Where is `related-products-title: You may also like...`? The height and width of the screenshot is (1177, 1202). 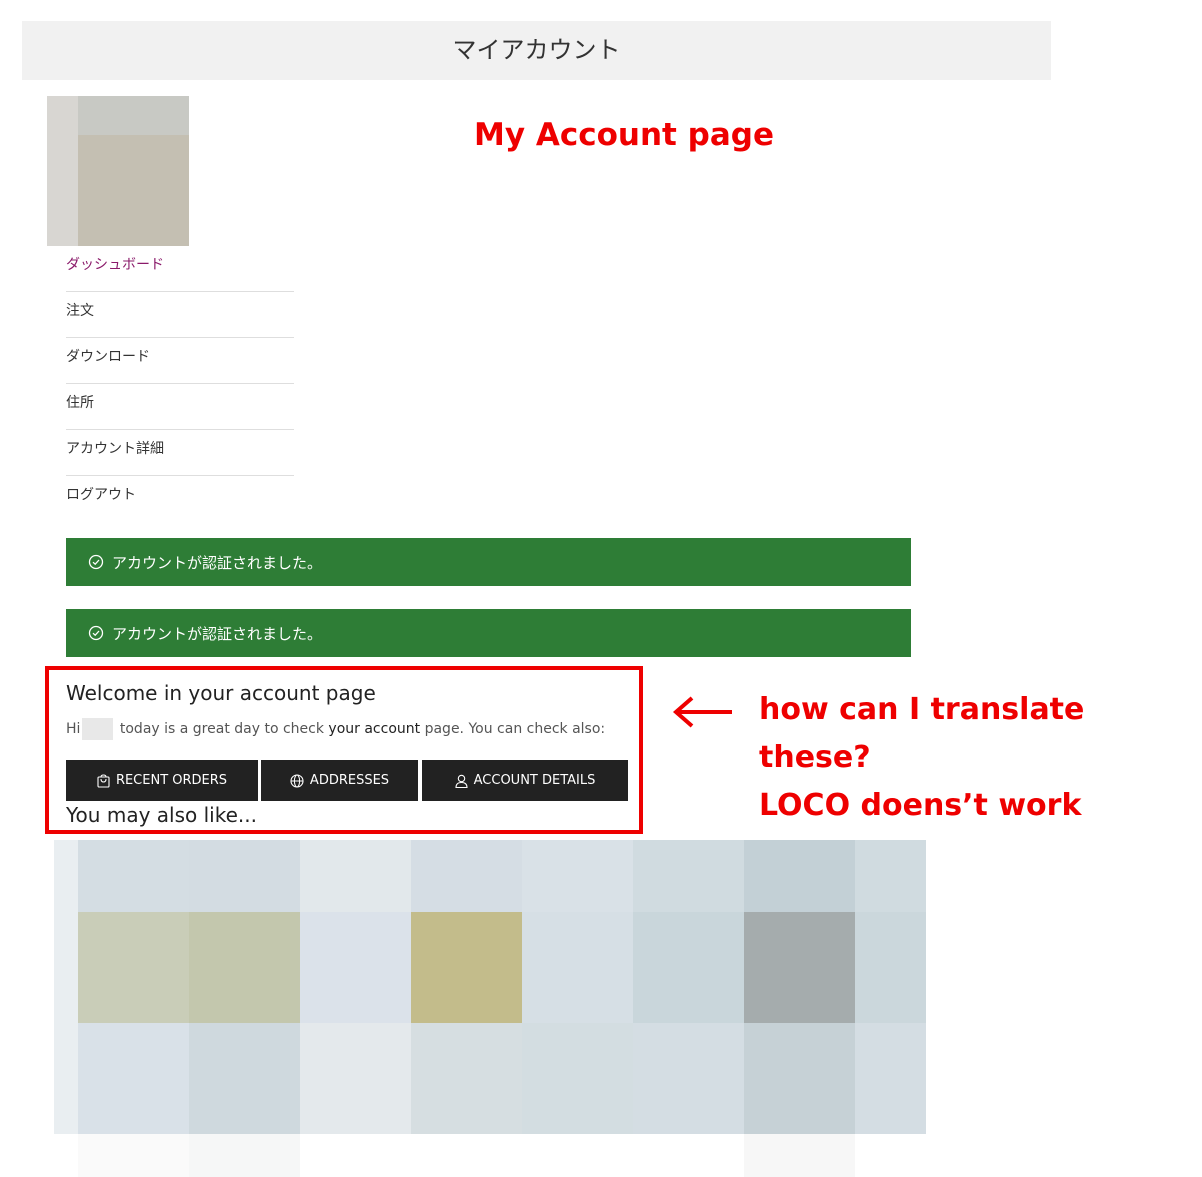
related-products-title: You may also like... is located at coordinates (161, 815).